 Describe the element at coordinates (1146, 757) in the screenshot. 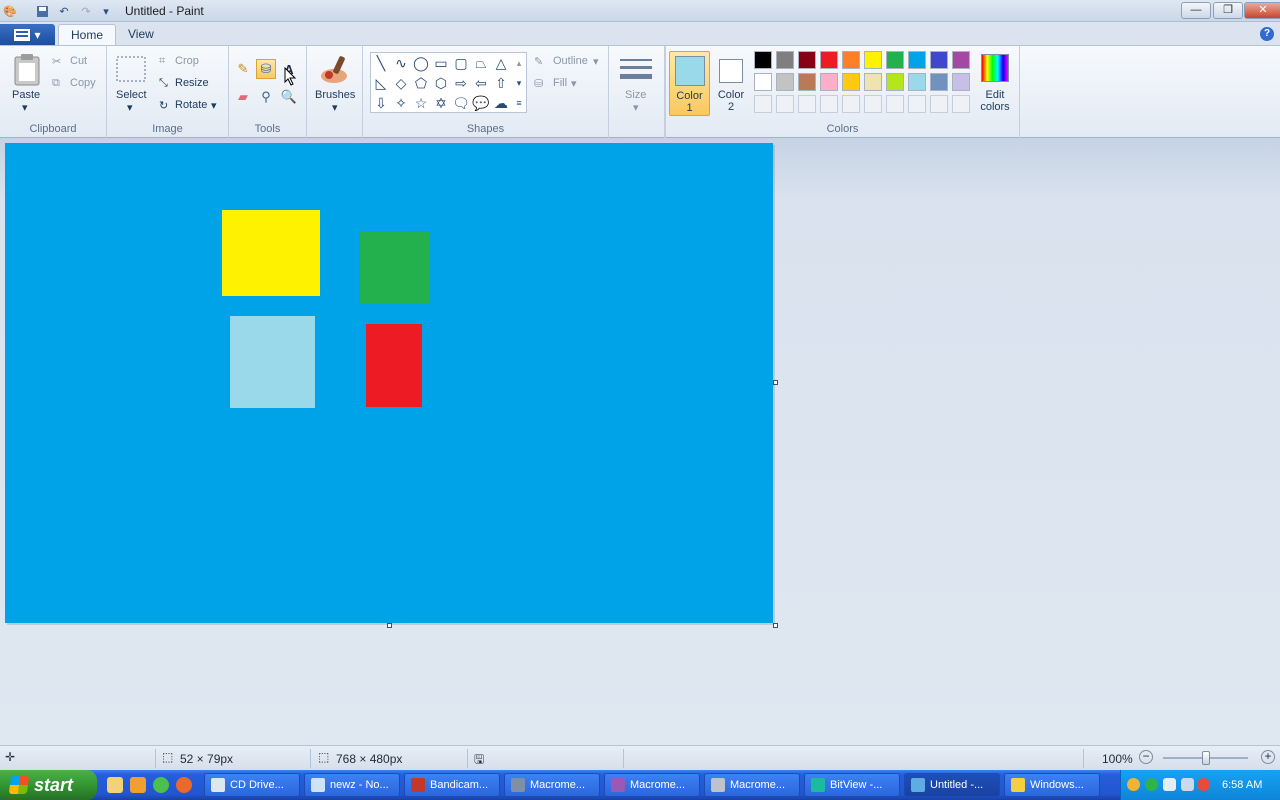

I see `zoom-out-button: −` at that location.